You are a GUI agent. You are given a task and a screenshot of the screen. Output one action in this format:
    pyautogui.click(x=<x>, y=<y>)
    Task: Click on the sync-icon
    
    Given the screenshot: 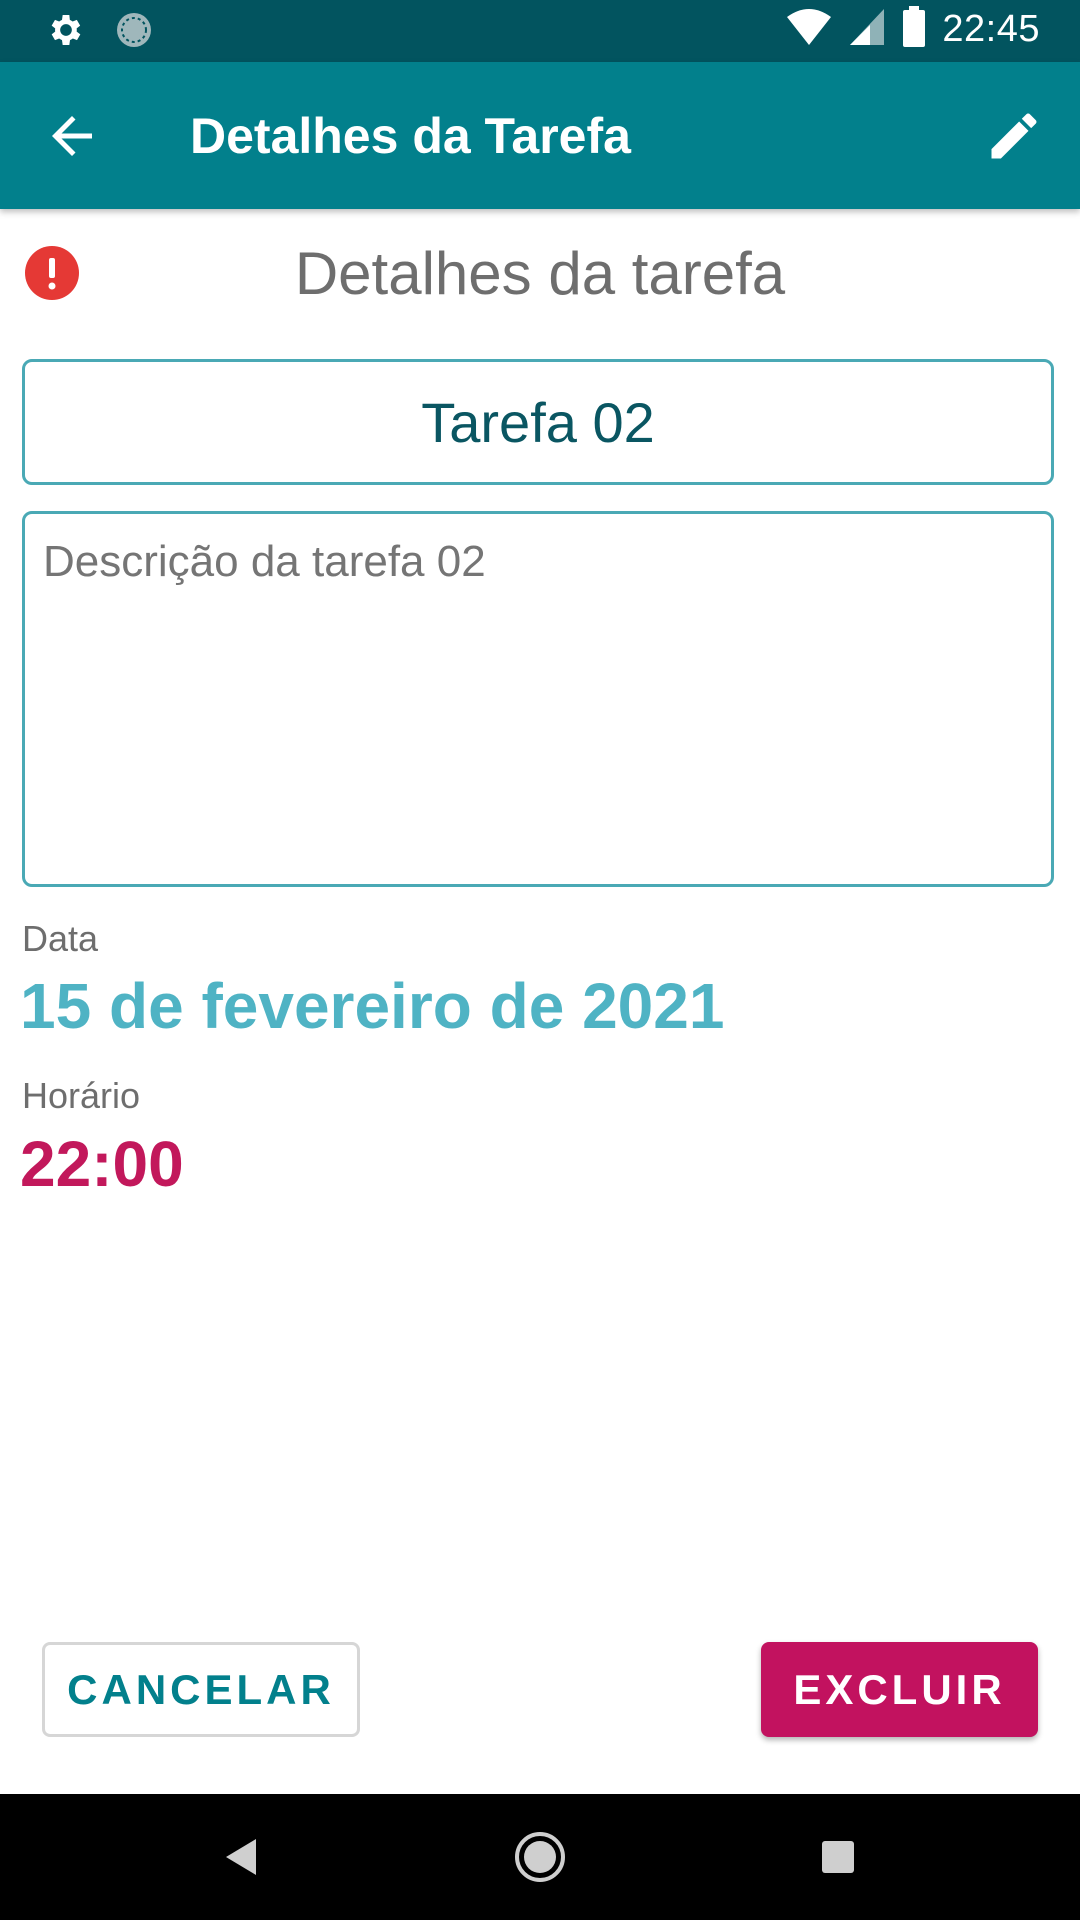 What is the action you would take?
    pyautogui.click(x=134, y=32)
    